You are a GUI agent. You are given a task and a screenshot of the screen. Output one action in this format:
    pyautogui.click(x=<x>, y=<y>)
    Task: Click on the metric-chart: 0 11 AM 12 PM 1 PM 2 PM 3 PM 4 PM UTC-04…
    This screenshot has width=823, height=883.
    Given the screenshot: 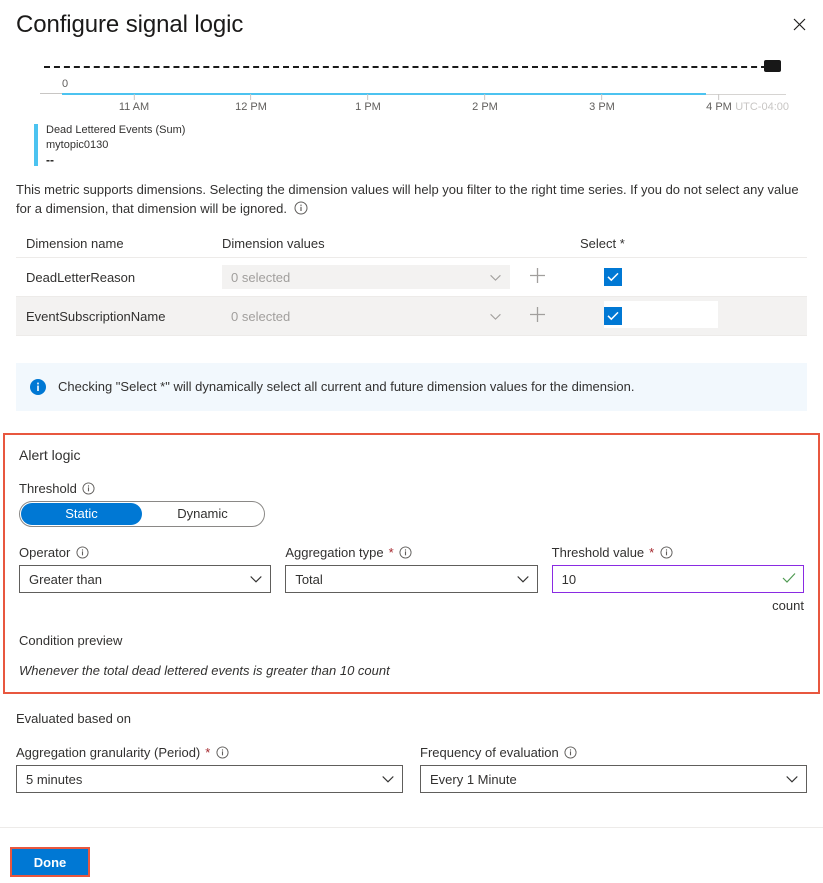 What is the action you would take?
    pyautogui.click(x=411, y=106)
    